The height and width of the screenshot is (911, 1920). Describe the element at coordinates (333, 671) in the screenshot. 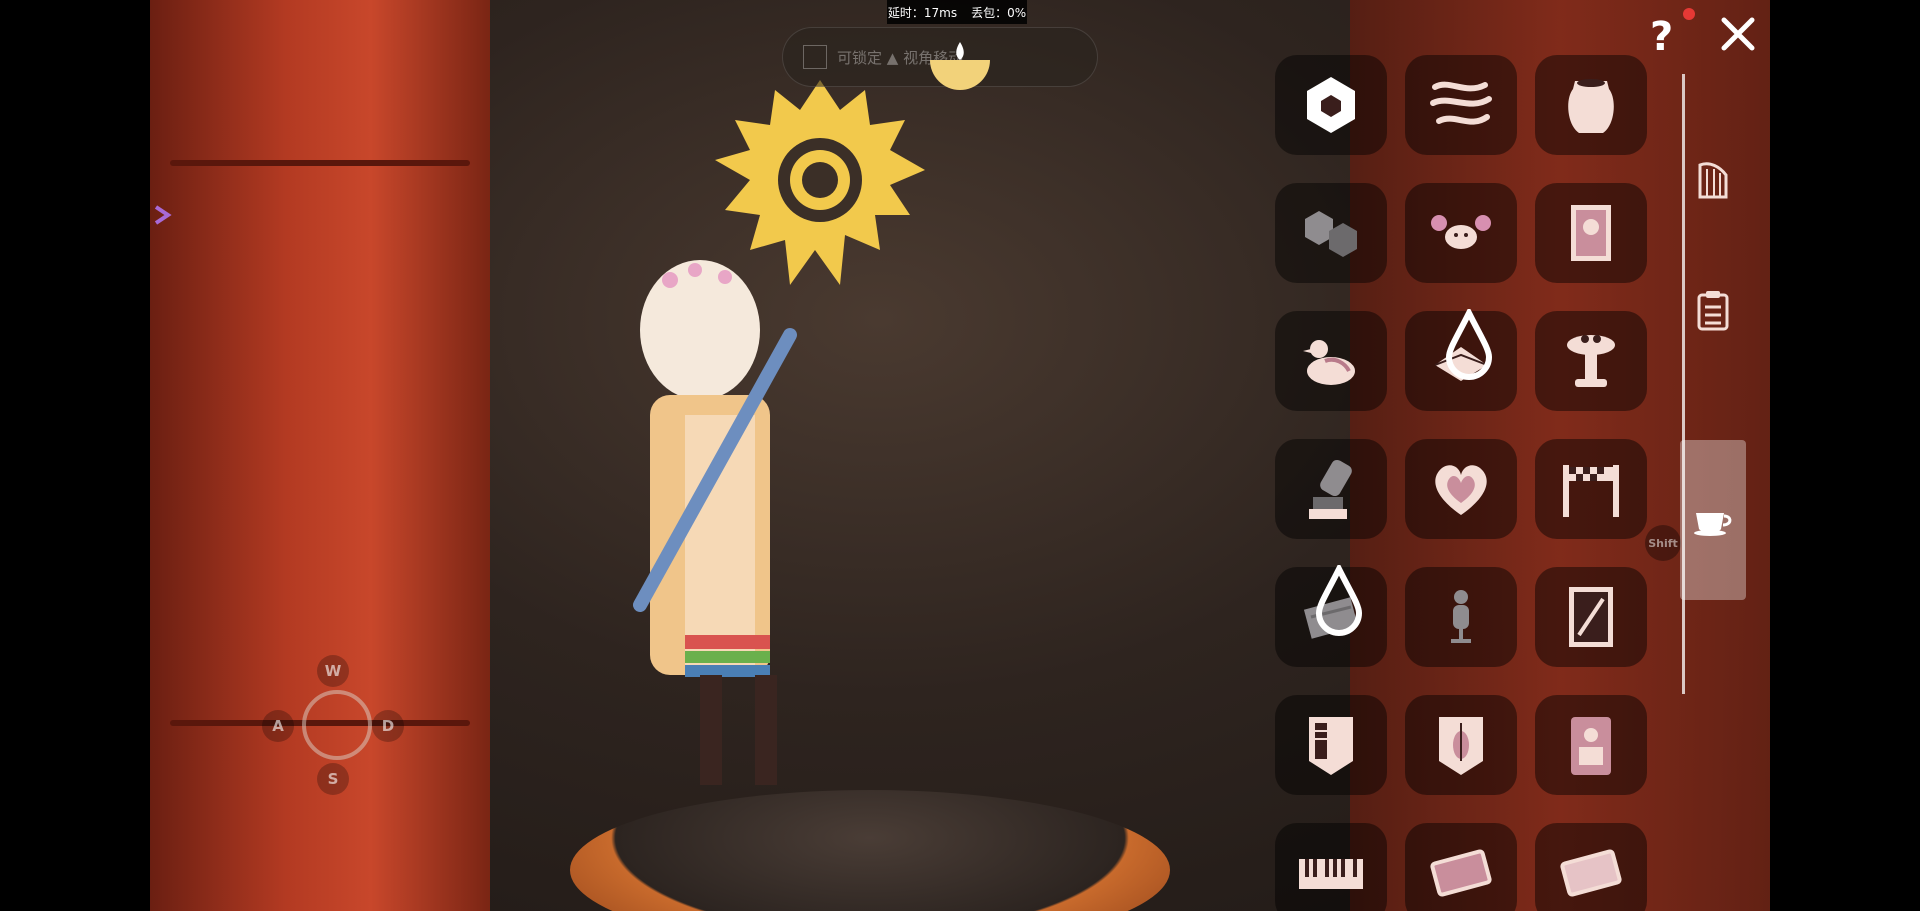

I see `key-w: W` at that location.